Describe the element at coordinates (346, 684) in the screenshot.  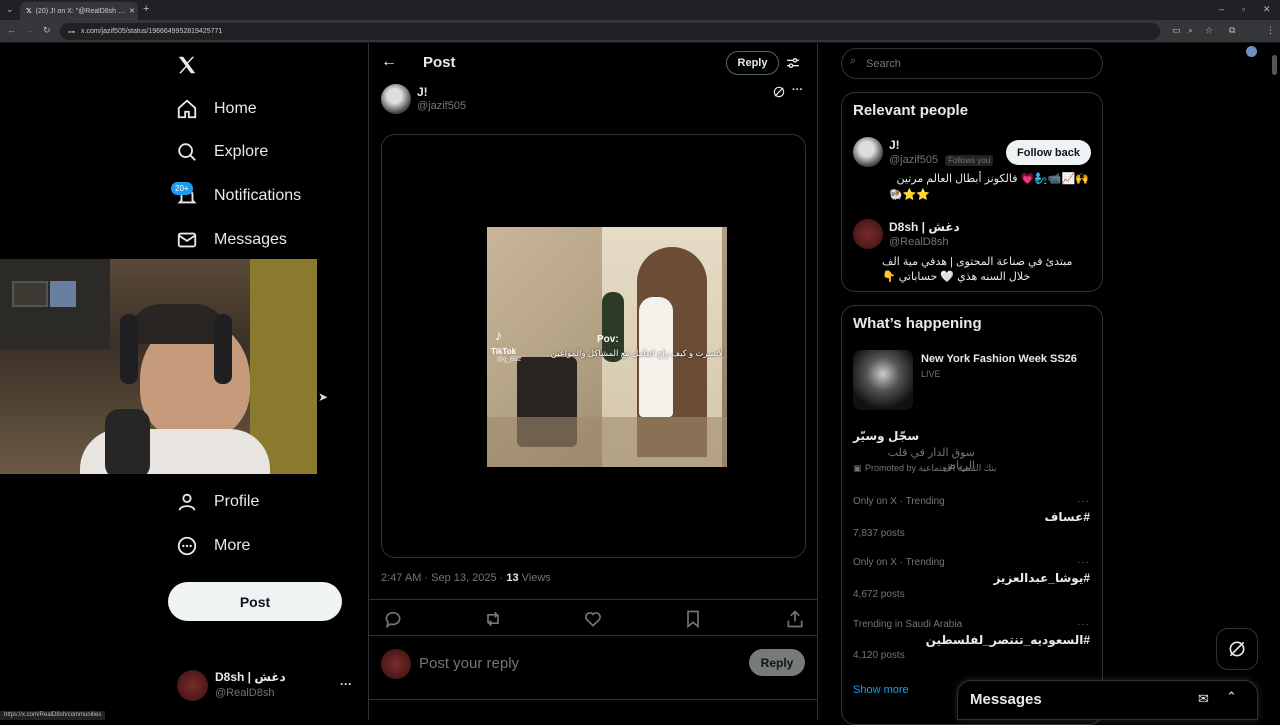
I see `account-menu-icon: ···` at that location.